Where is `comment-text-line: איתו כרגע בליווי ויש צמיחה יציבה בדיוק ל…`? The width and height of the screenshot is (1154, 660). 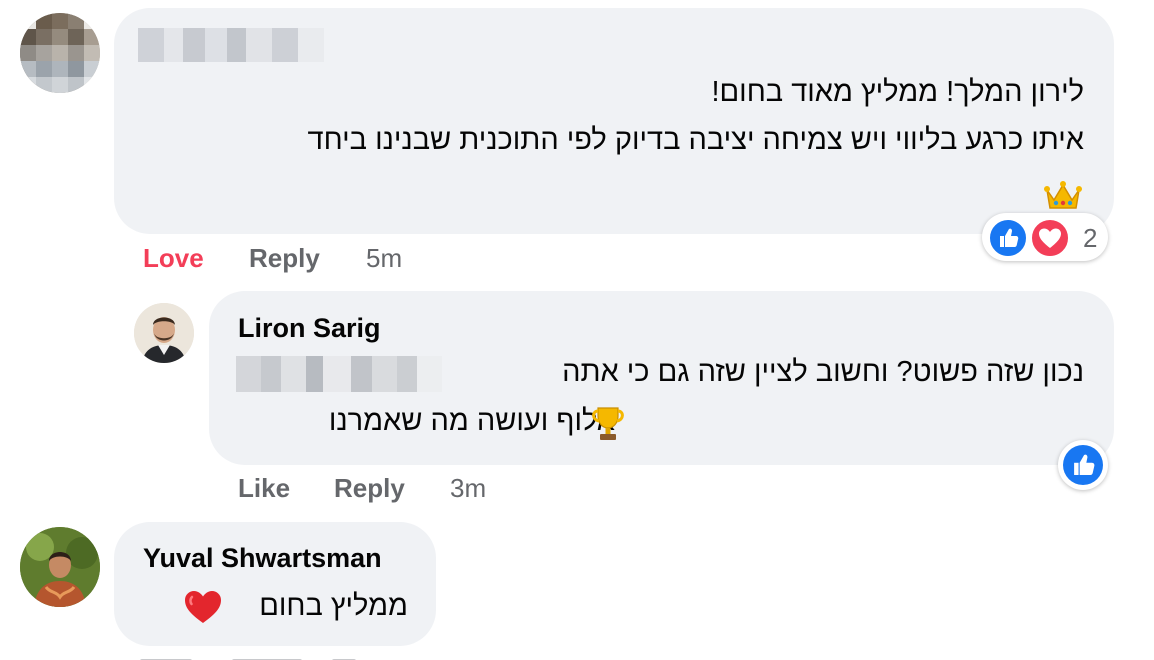
comment-text-line: איתו כרגע בליווי ויש צמיחה יציבה בדיוק ל… is located at coordinates (695, 140).